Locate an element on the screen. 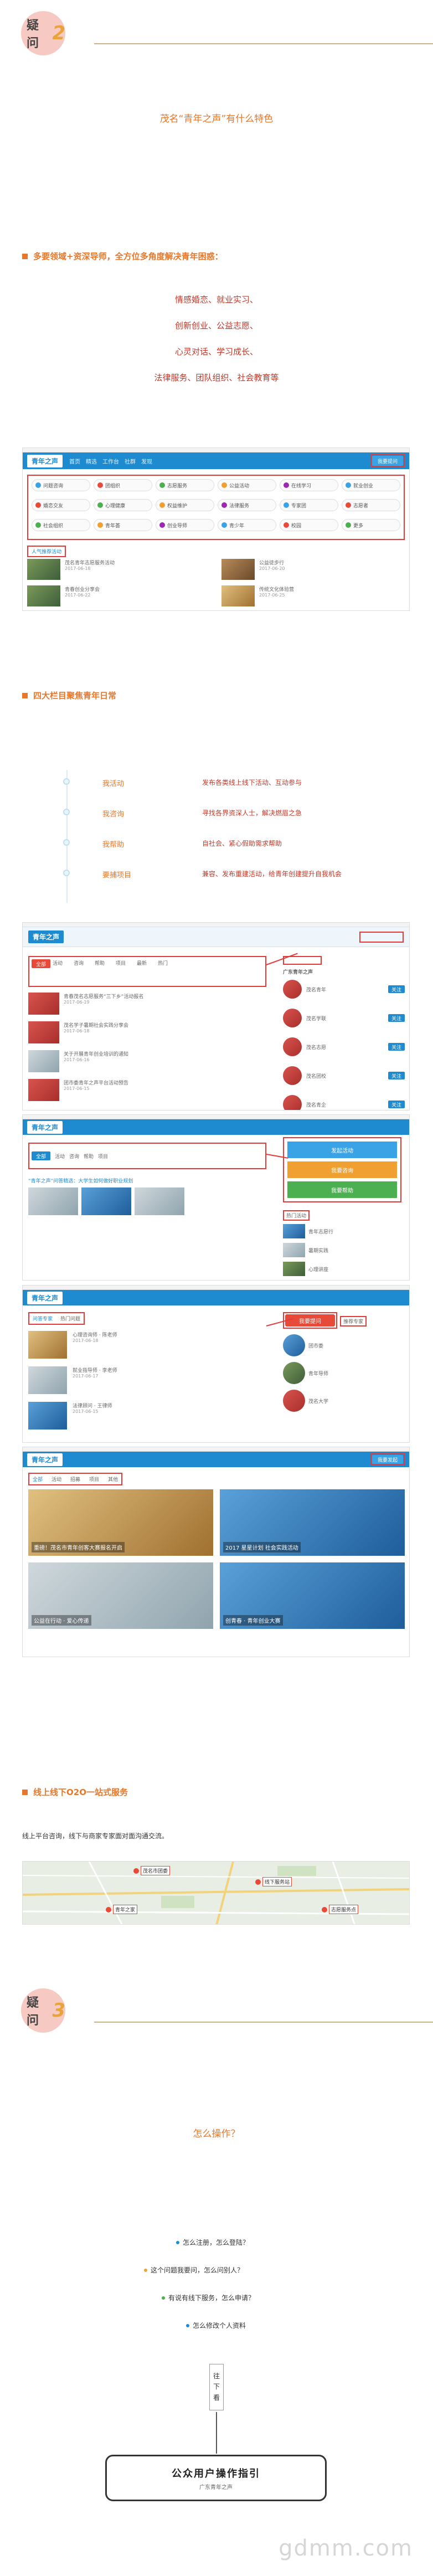  category-tile: 在线学习 is located at coordinates (309, 485).